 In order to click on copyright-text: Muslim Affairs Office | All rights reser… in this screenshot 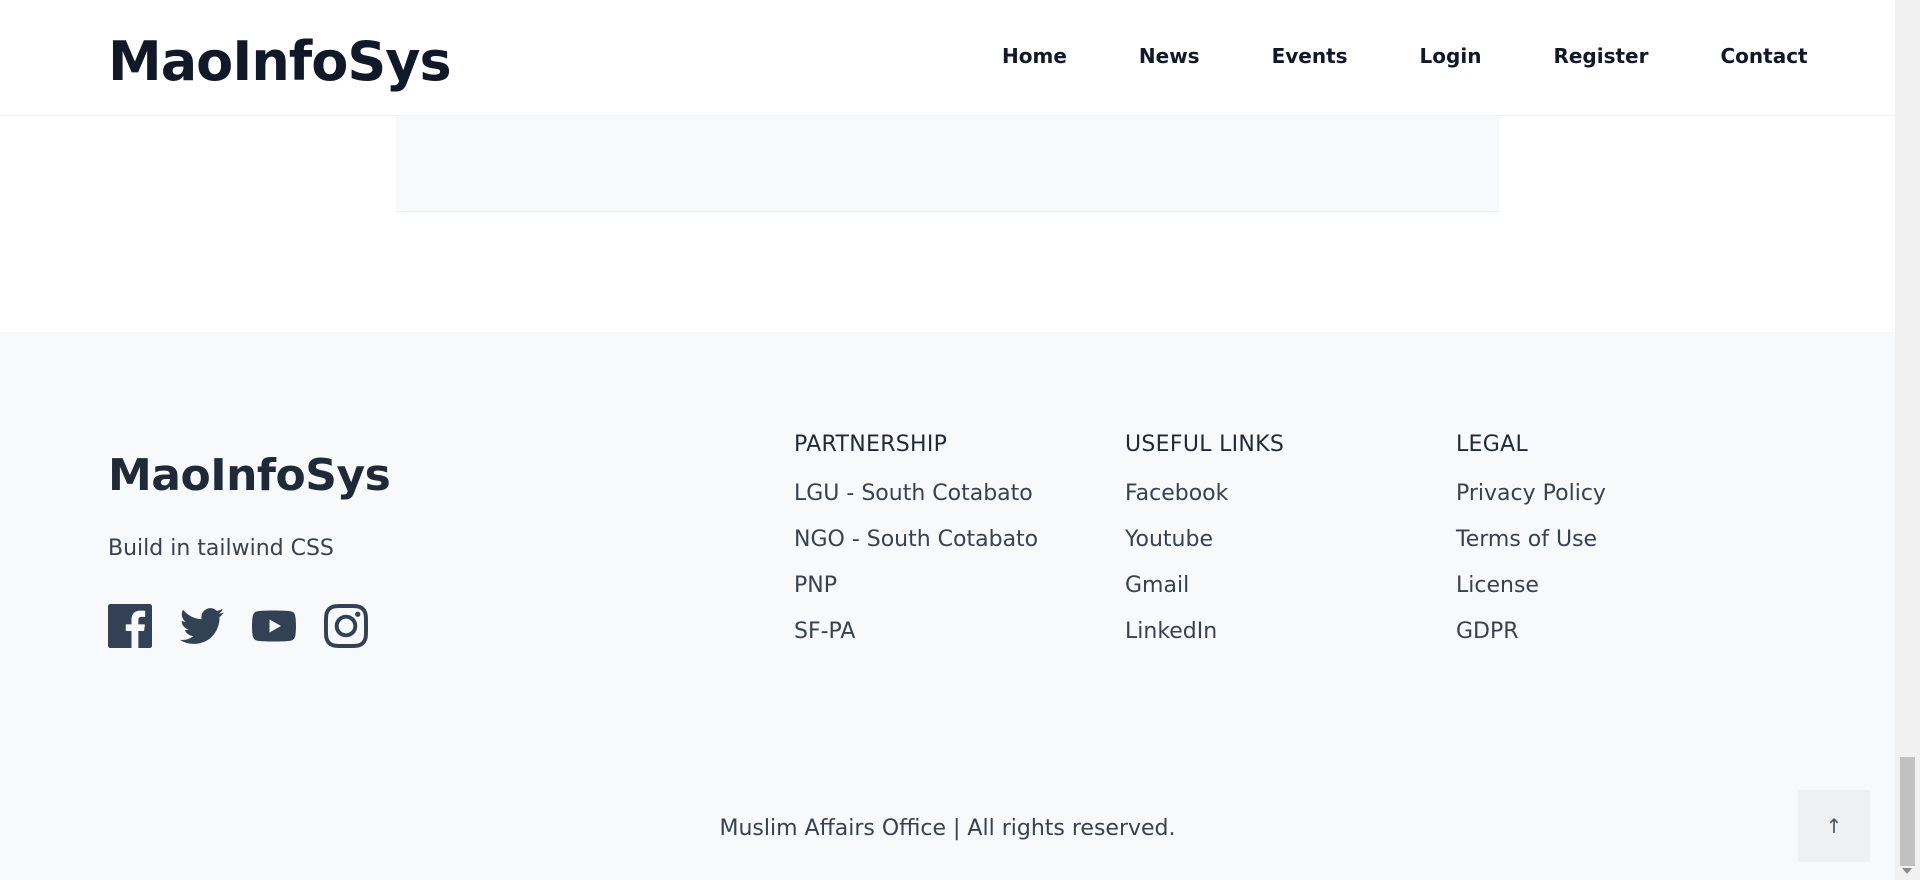, I will do `click(947, 828)`.